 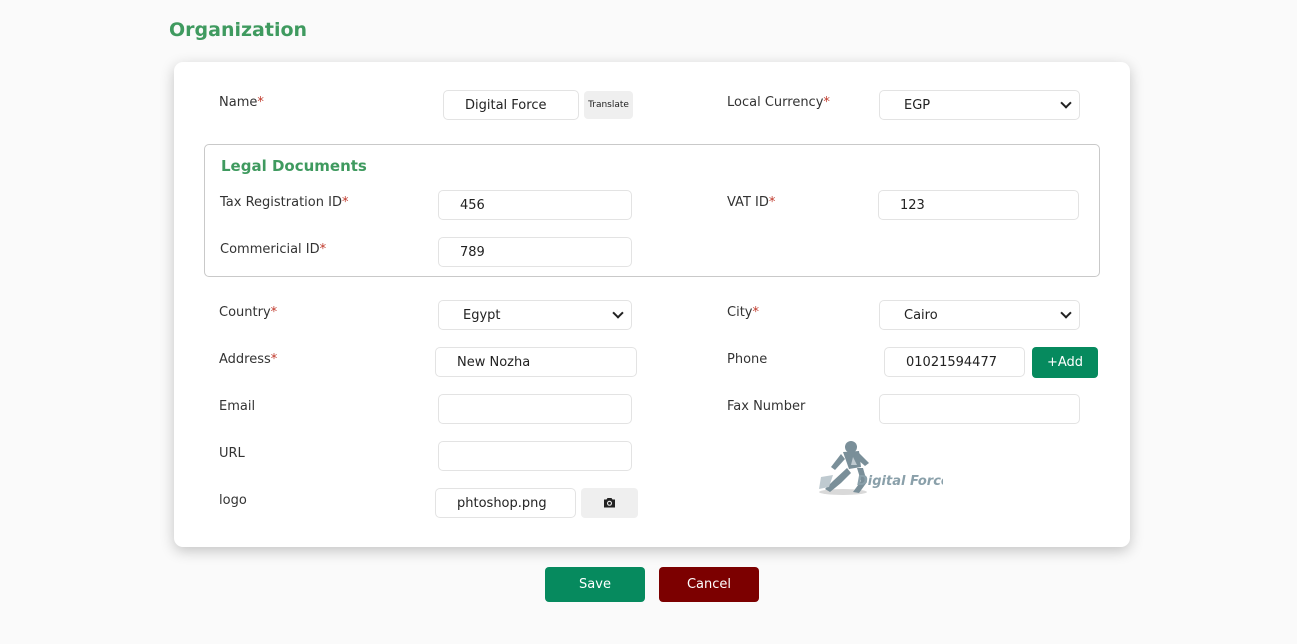 I want to click on name-input: Digital Force, so click(x=511, y=105).